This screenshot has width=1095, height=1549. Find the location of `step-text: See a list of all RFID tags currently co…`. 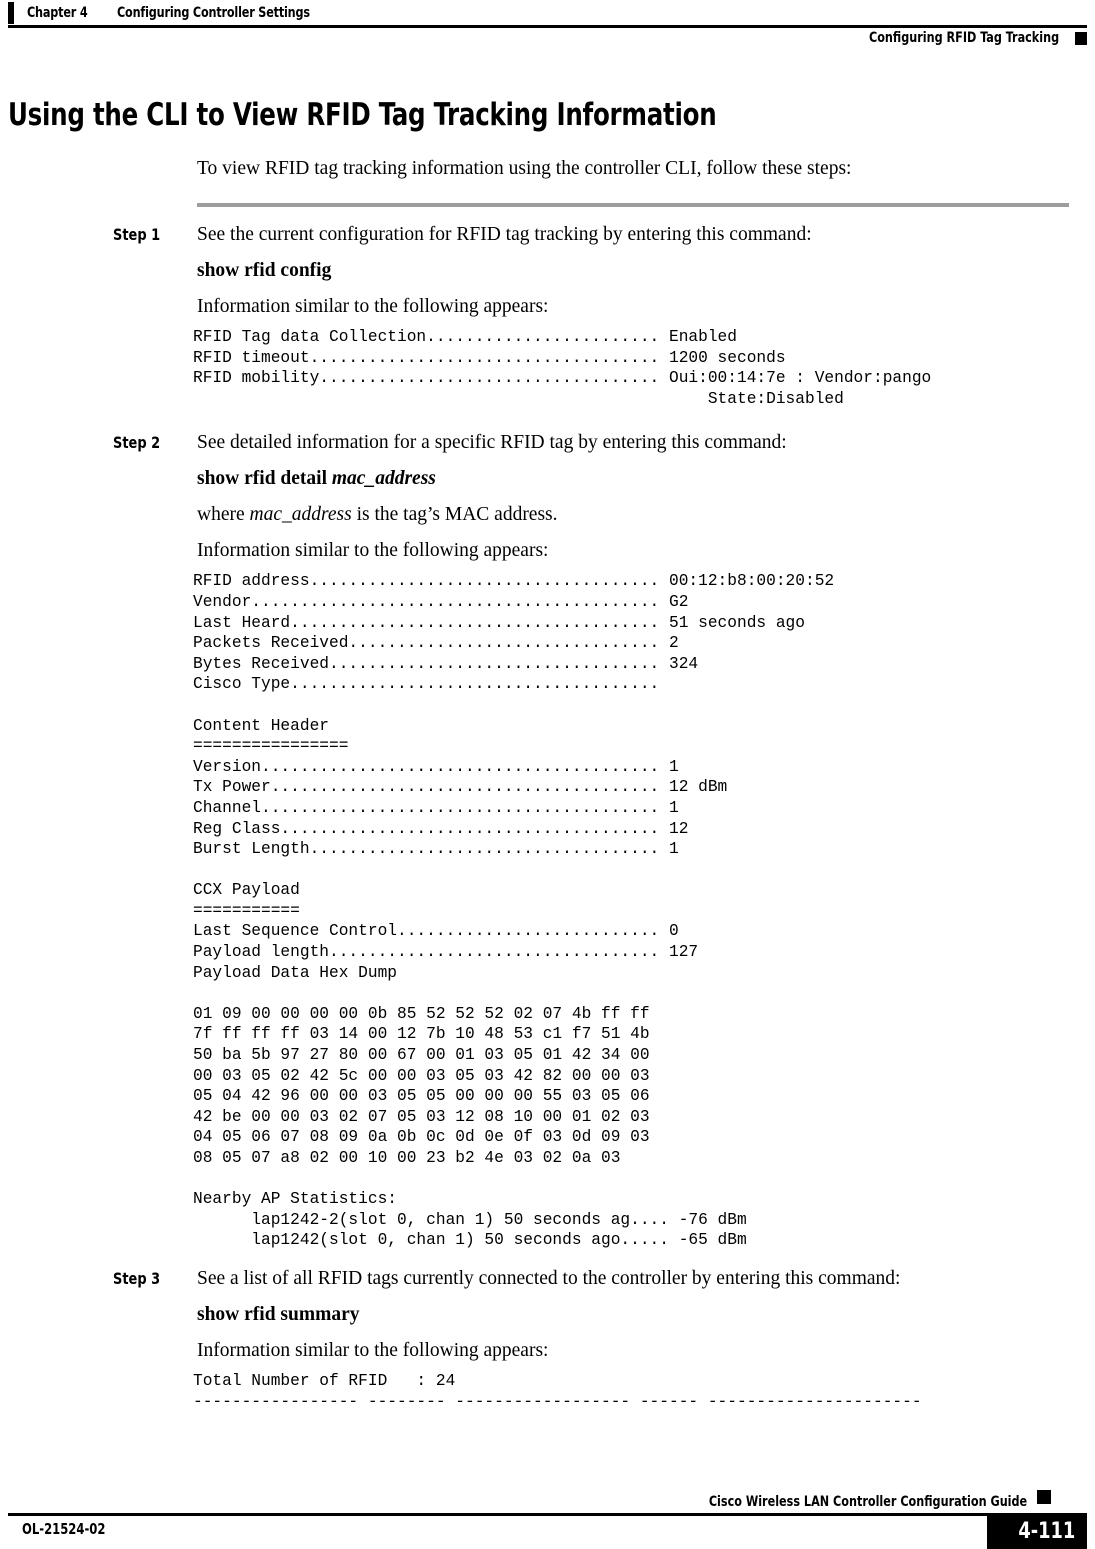

step-text: See a list of all RFID tags currently co… is located at coordinates (549, 1278).